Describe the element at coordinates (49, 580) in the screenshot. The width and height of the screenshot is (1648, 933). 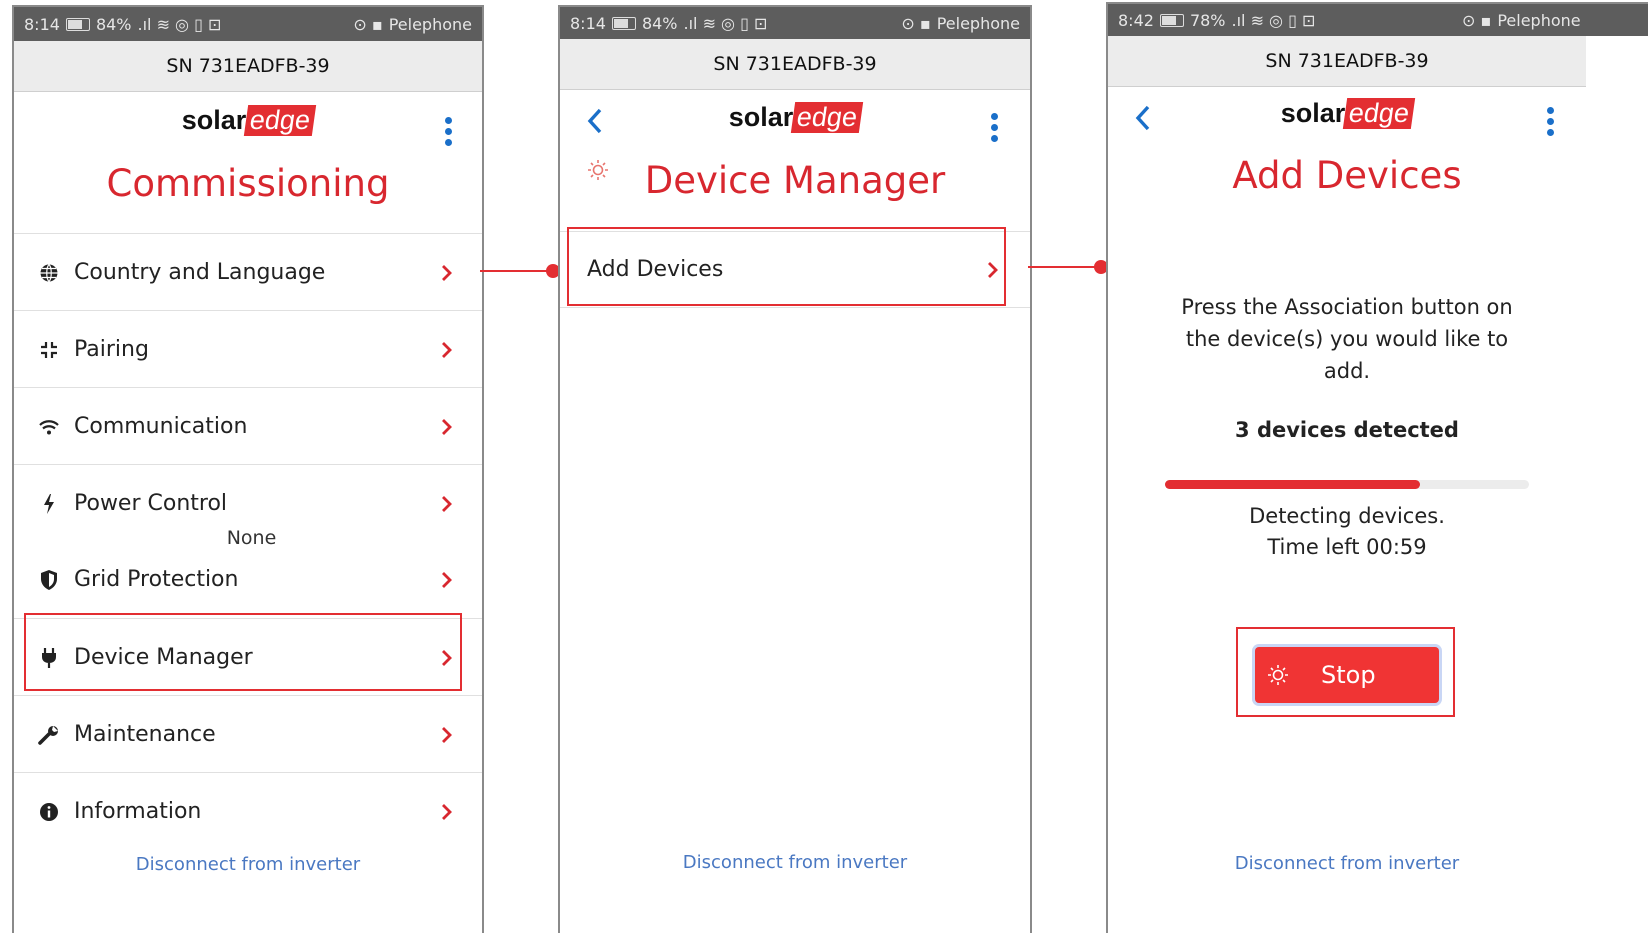
I see `shield-icon` at that location.